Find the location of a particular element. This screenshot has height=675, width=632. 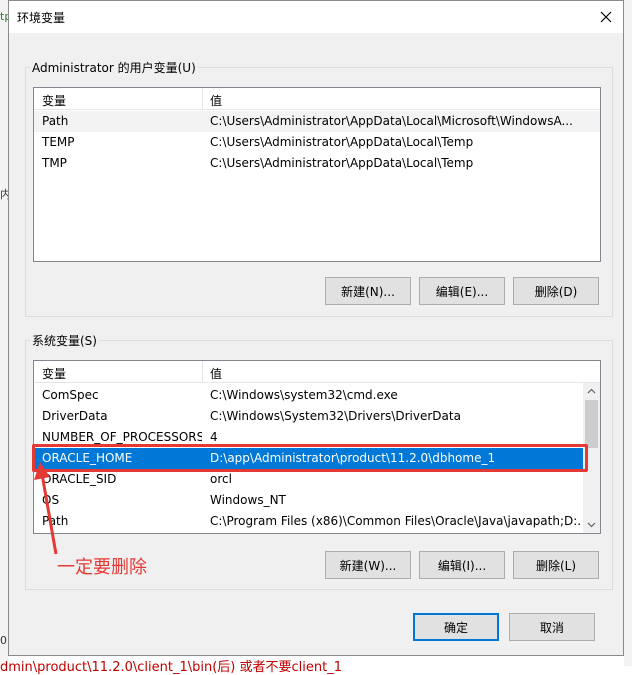

table-row: OS Windows_NT is located at coordinates (317, 500).